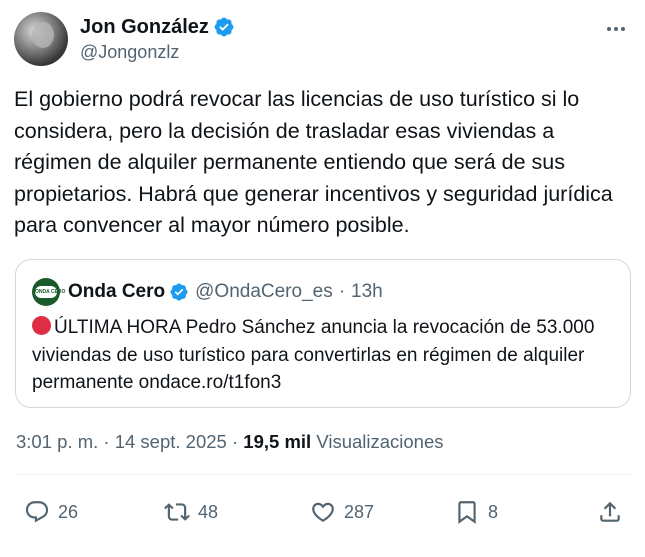  I want to click on repost-count: 48, so click(208, 511).